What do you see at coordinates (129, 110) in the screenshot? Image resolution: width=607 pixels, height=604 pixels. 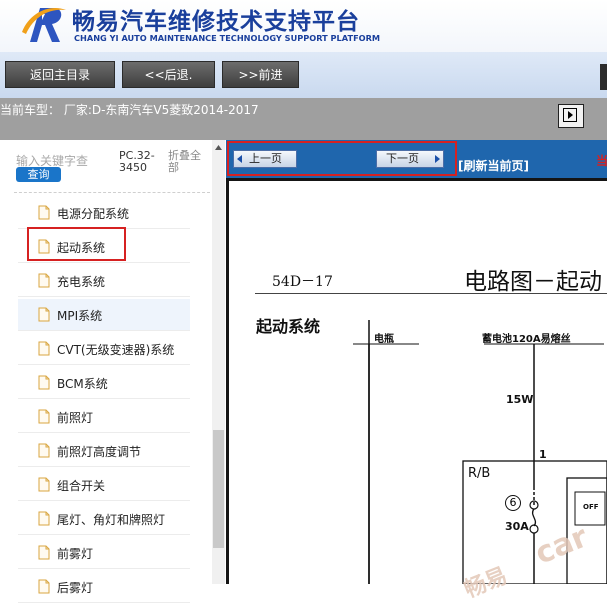 I see `car-model-text: 当前车型： 厂家:D-东南汽车V5菱致2014-2017` at bounding box center [129, 110].